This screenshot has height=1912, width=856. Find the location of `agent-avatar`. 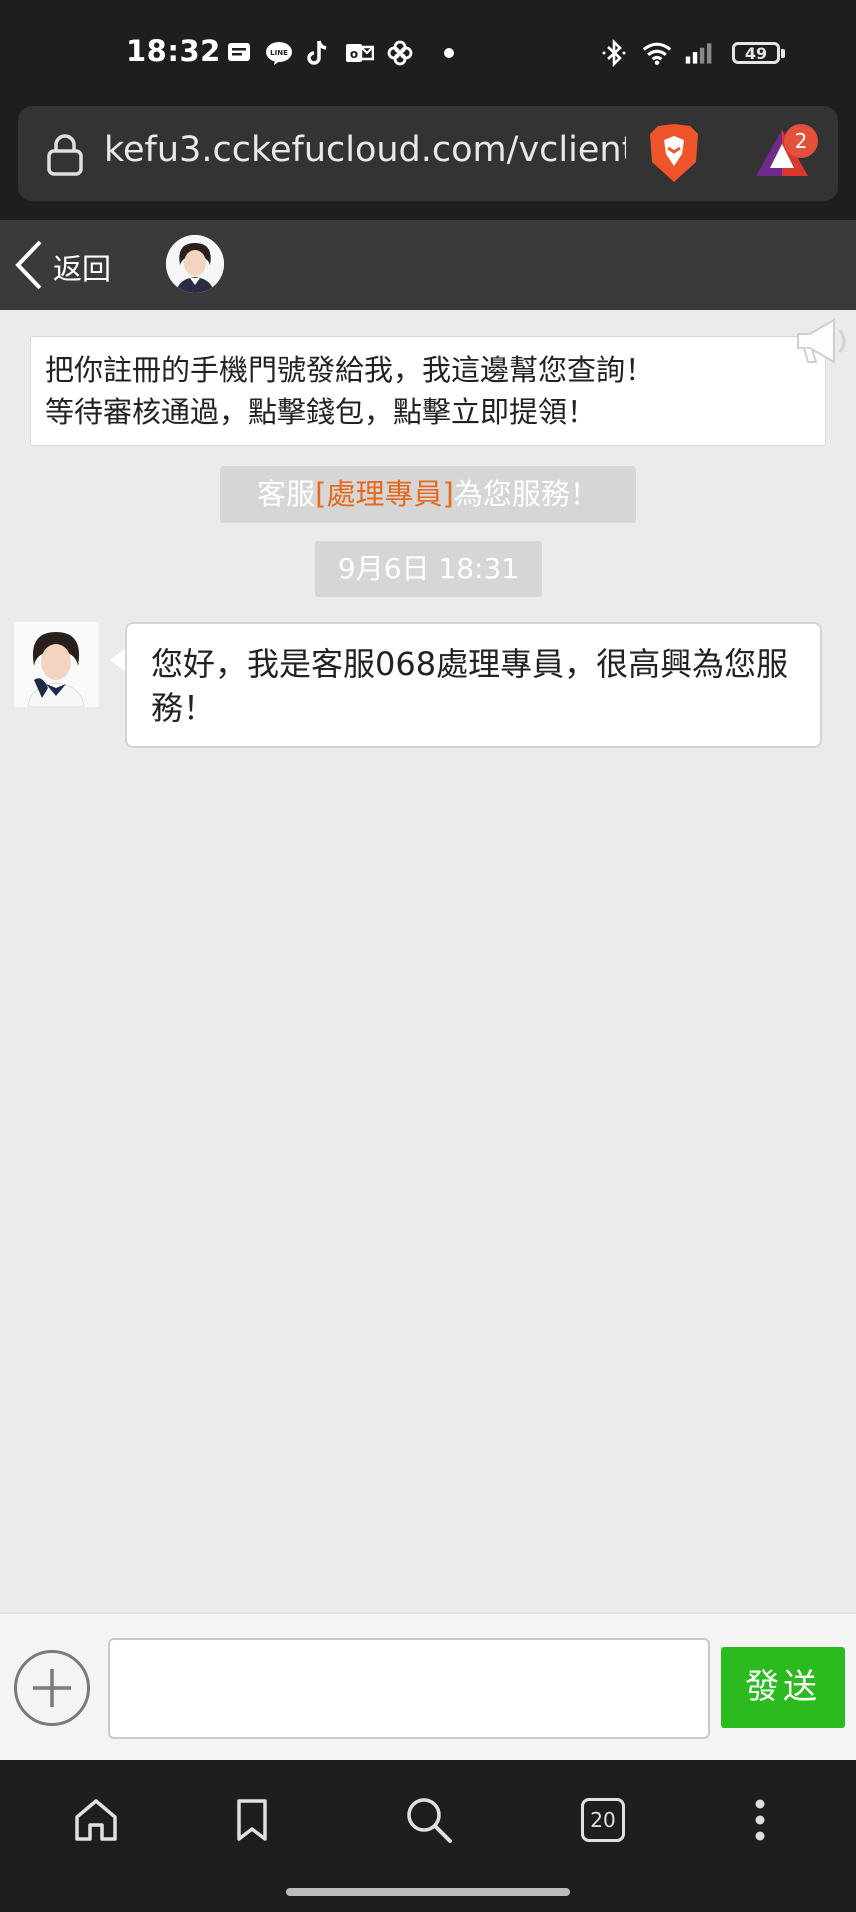

agent-avatar is located at coordinates (56, 664).